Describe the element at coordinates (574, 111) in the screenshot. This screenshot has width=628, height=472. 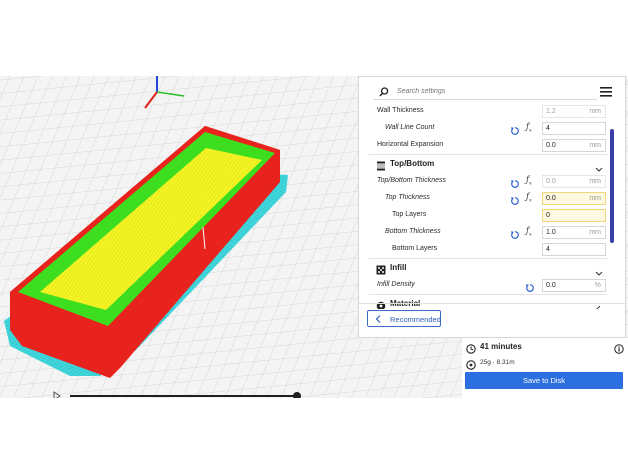
I see `wall-thickness-field: 1.2 mm` at that location.